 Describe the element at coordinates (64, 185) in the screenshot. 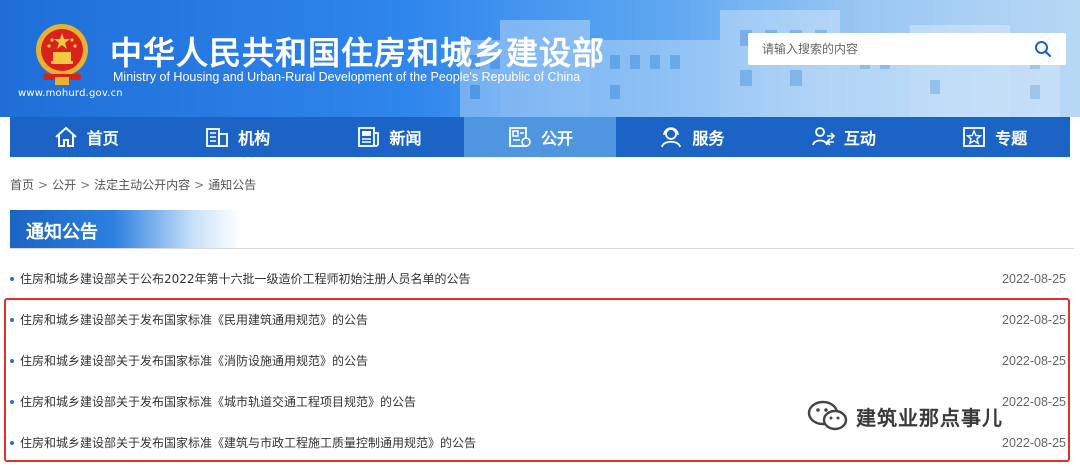

I see `breadcrumb-public: 公开` at that location.